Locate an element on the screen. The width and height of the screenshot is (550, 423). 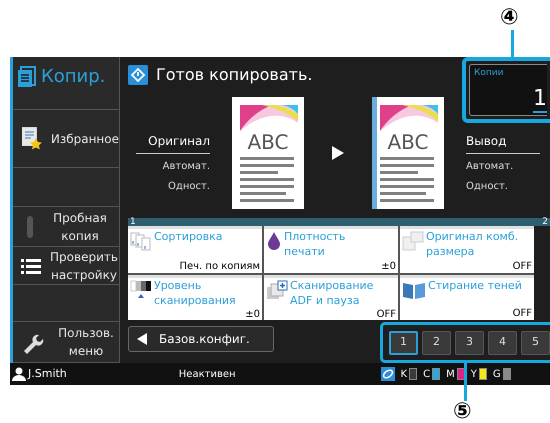
sidebar-item: Пробная копия is located at coordinates (66, 227).